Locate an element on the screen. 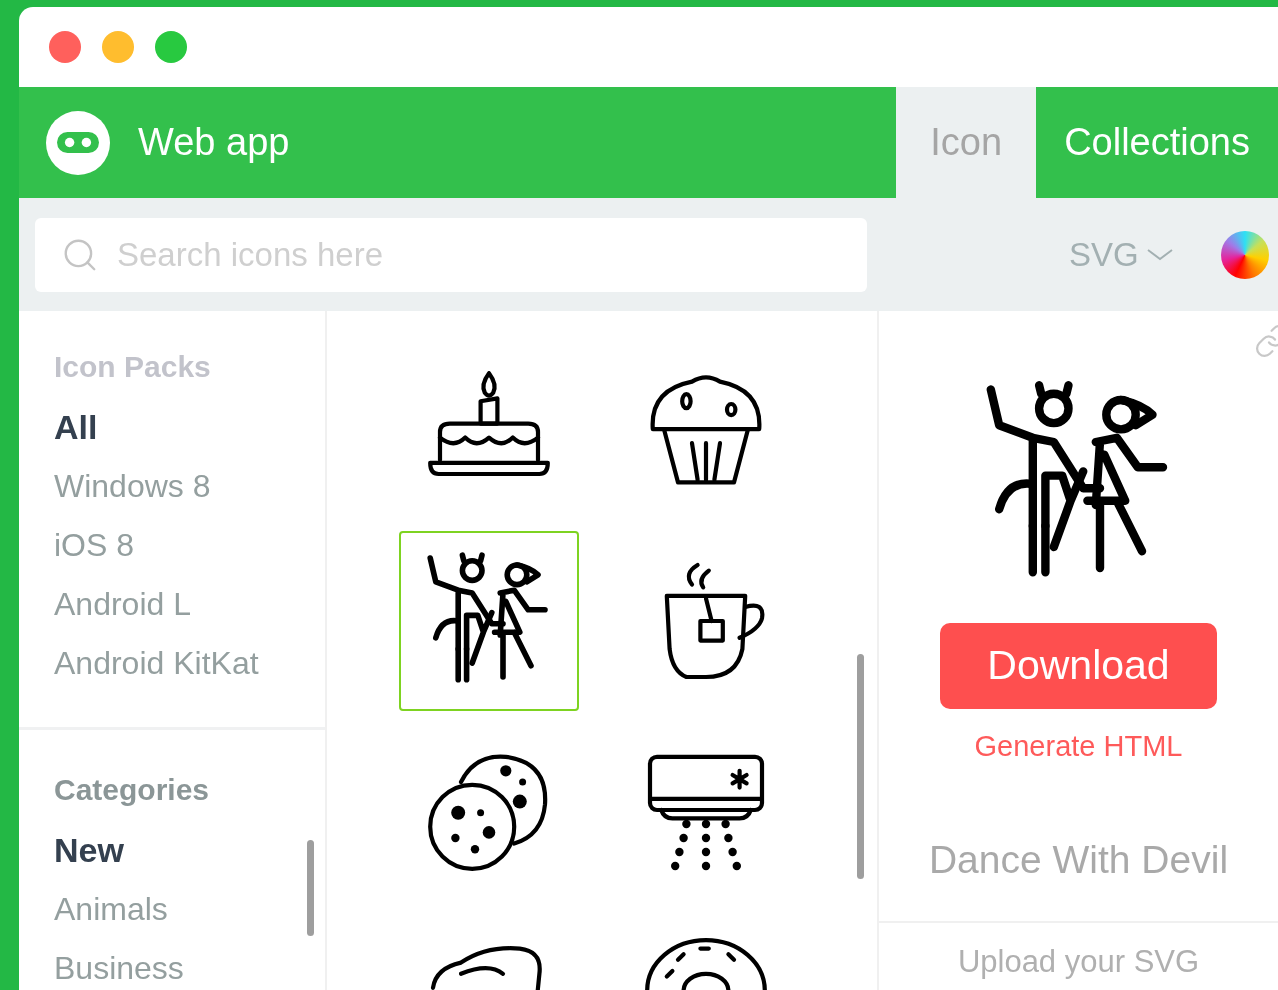 The height and width of the screenshot is (990, 1278). sidebar-item: Windows 8 is located at coordinates (132, 486).